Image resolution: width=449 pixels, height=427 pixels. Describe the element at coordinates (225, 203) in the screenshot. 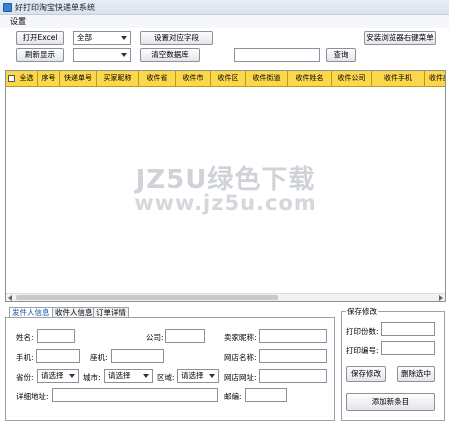

I see `watermark-line2: www.jz5u.com` at that location.